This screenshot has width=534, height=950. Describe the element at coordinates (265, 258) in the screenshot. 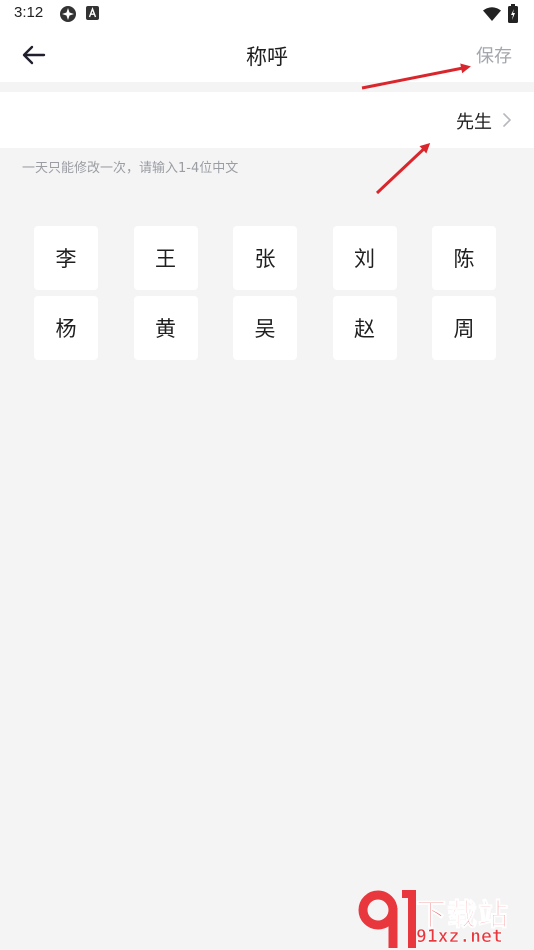

I see `surname-chip: 张` at that location.